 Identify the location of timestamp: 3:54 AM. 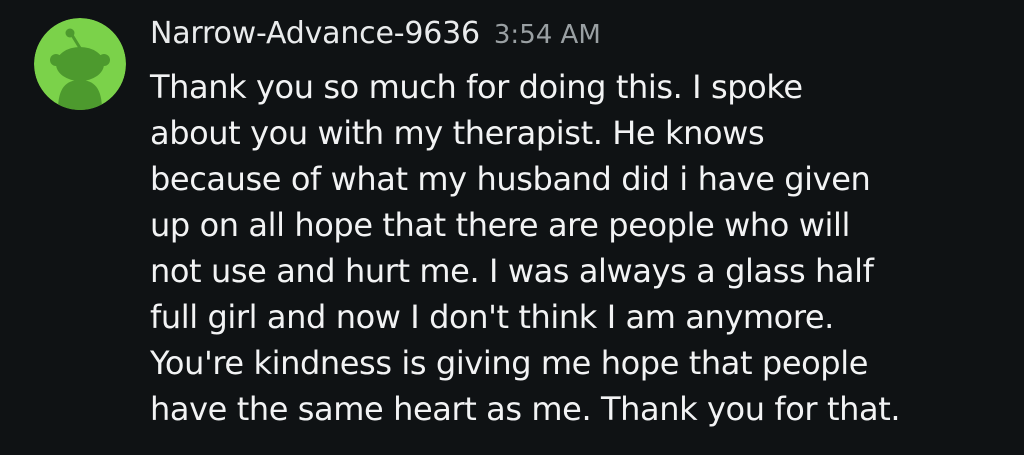
(547, 35).